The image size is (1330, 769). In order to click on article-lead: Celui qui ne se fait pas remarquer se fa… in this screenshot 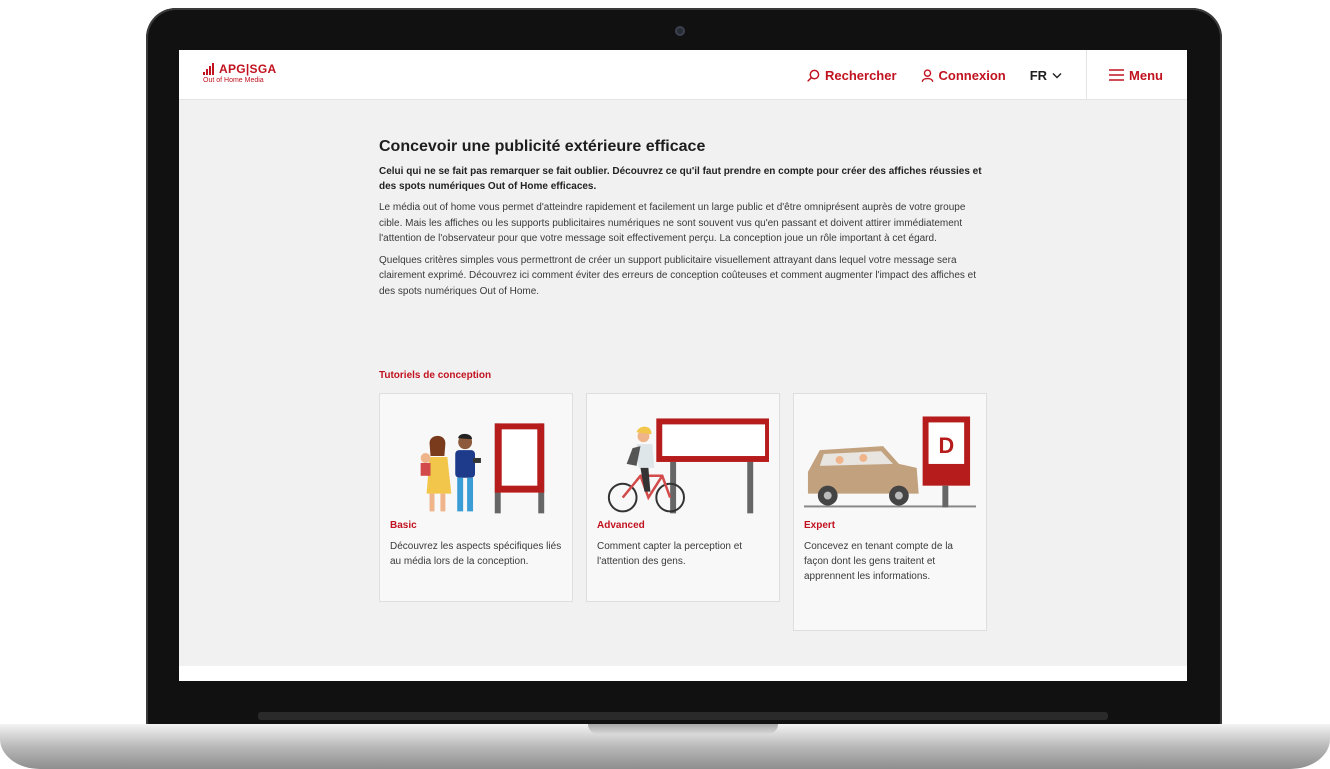, I will do `click(680, 179)`.